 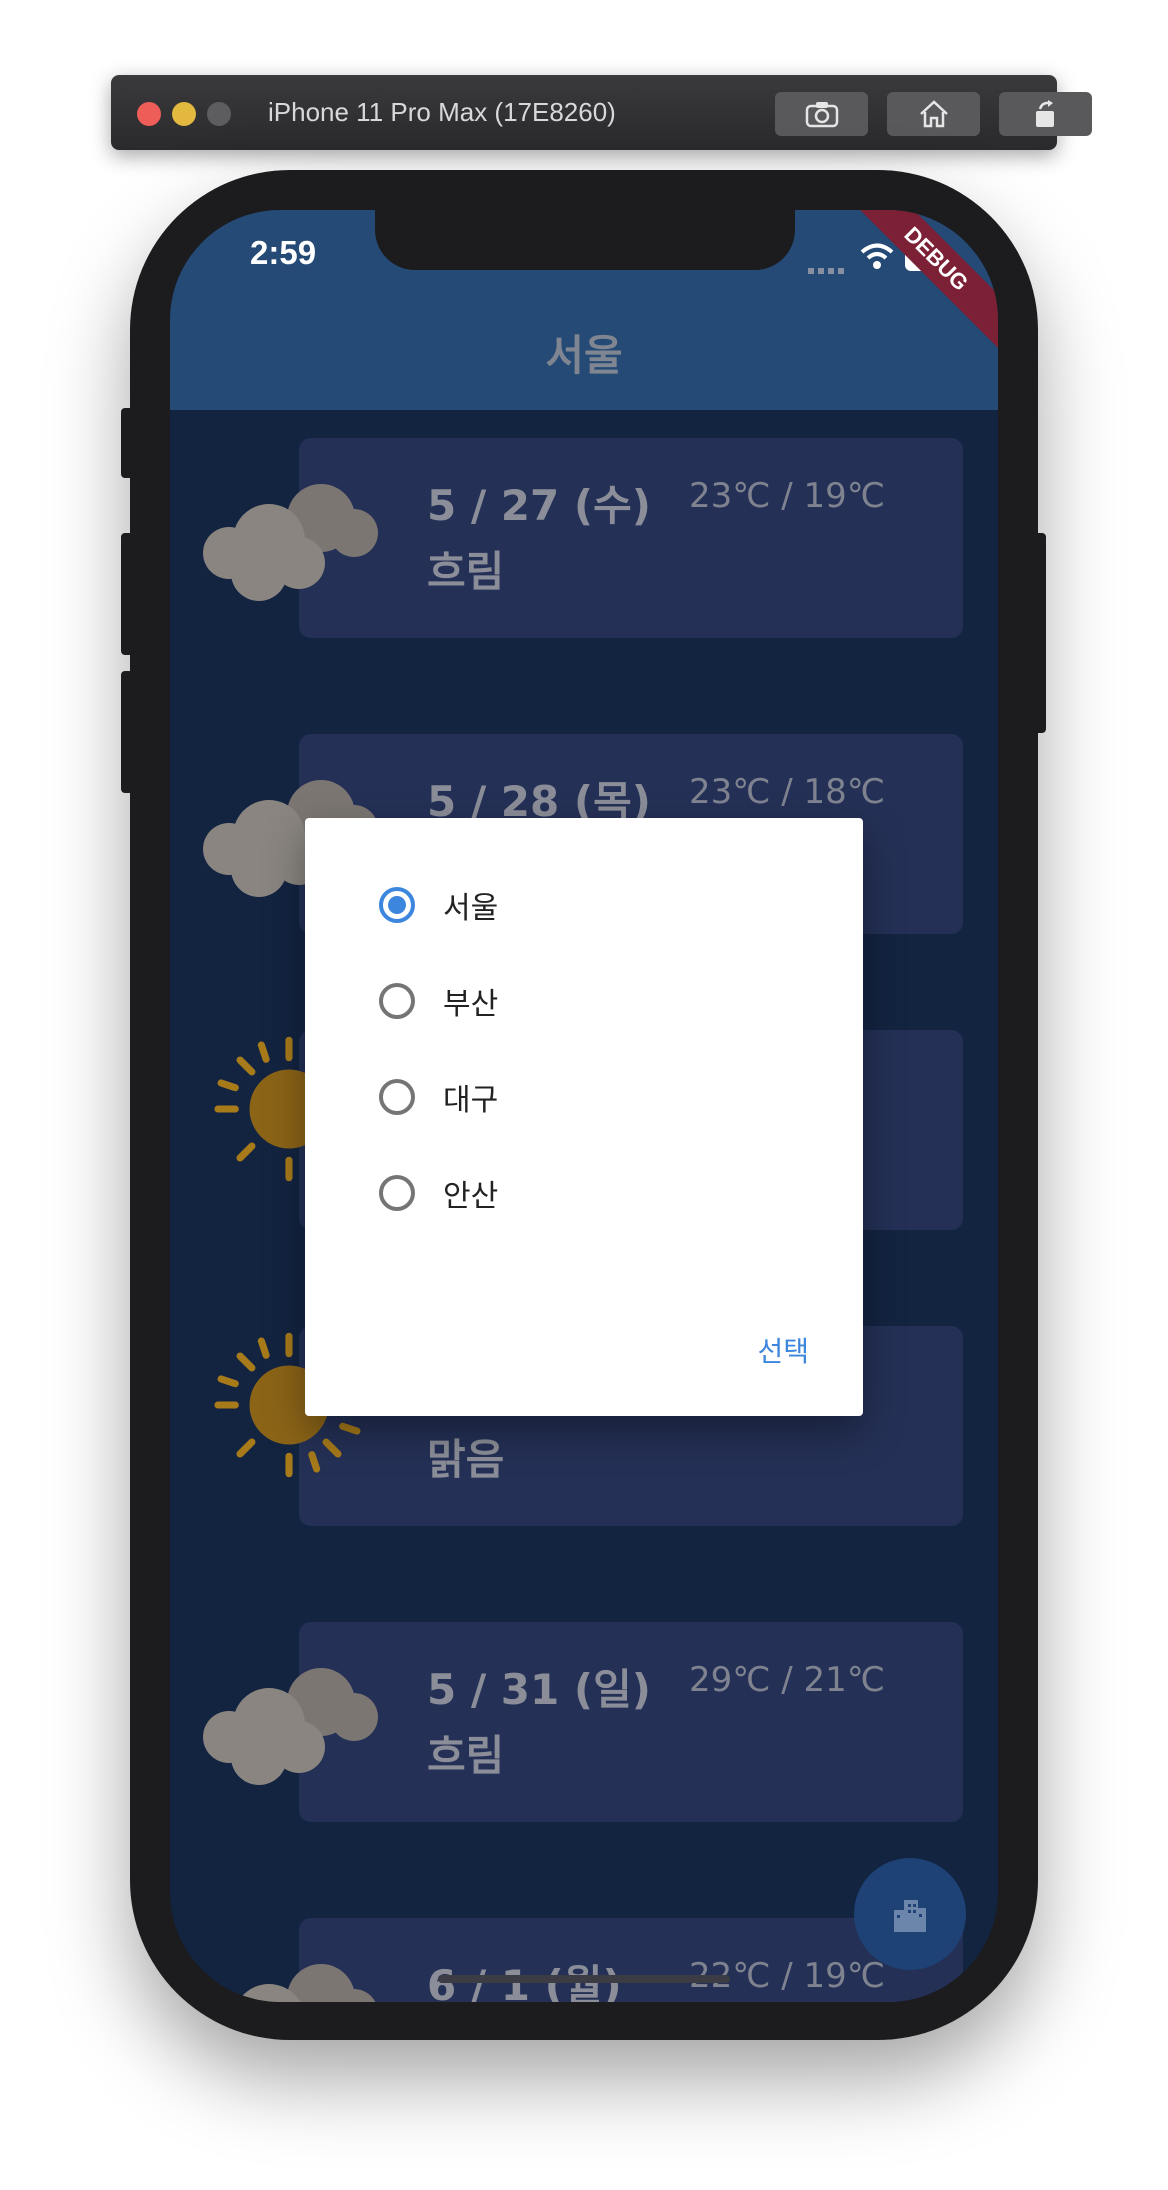 I want to click on radio-label: 서울, so click(x=471, y=908).